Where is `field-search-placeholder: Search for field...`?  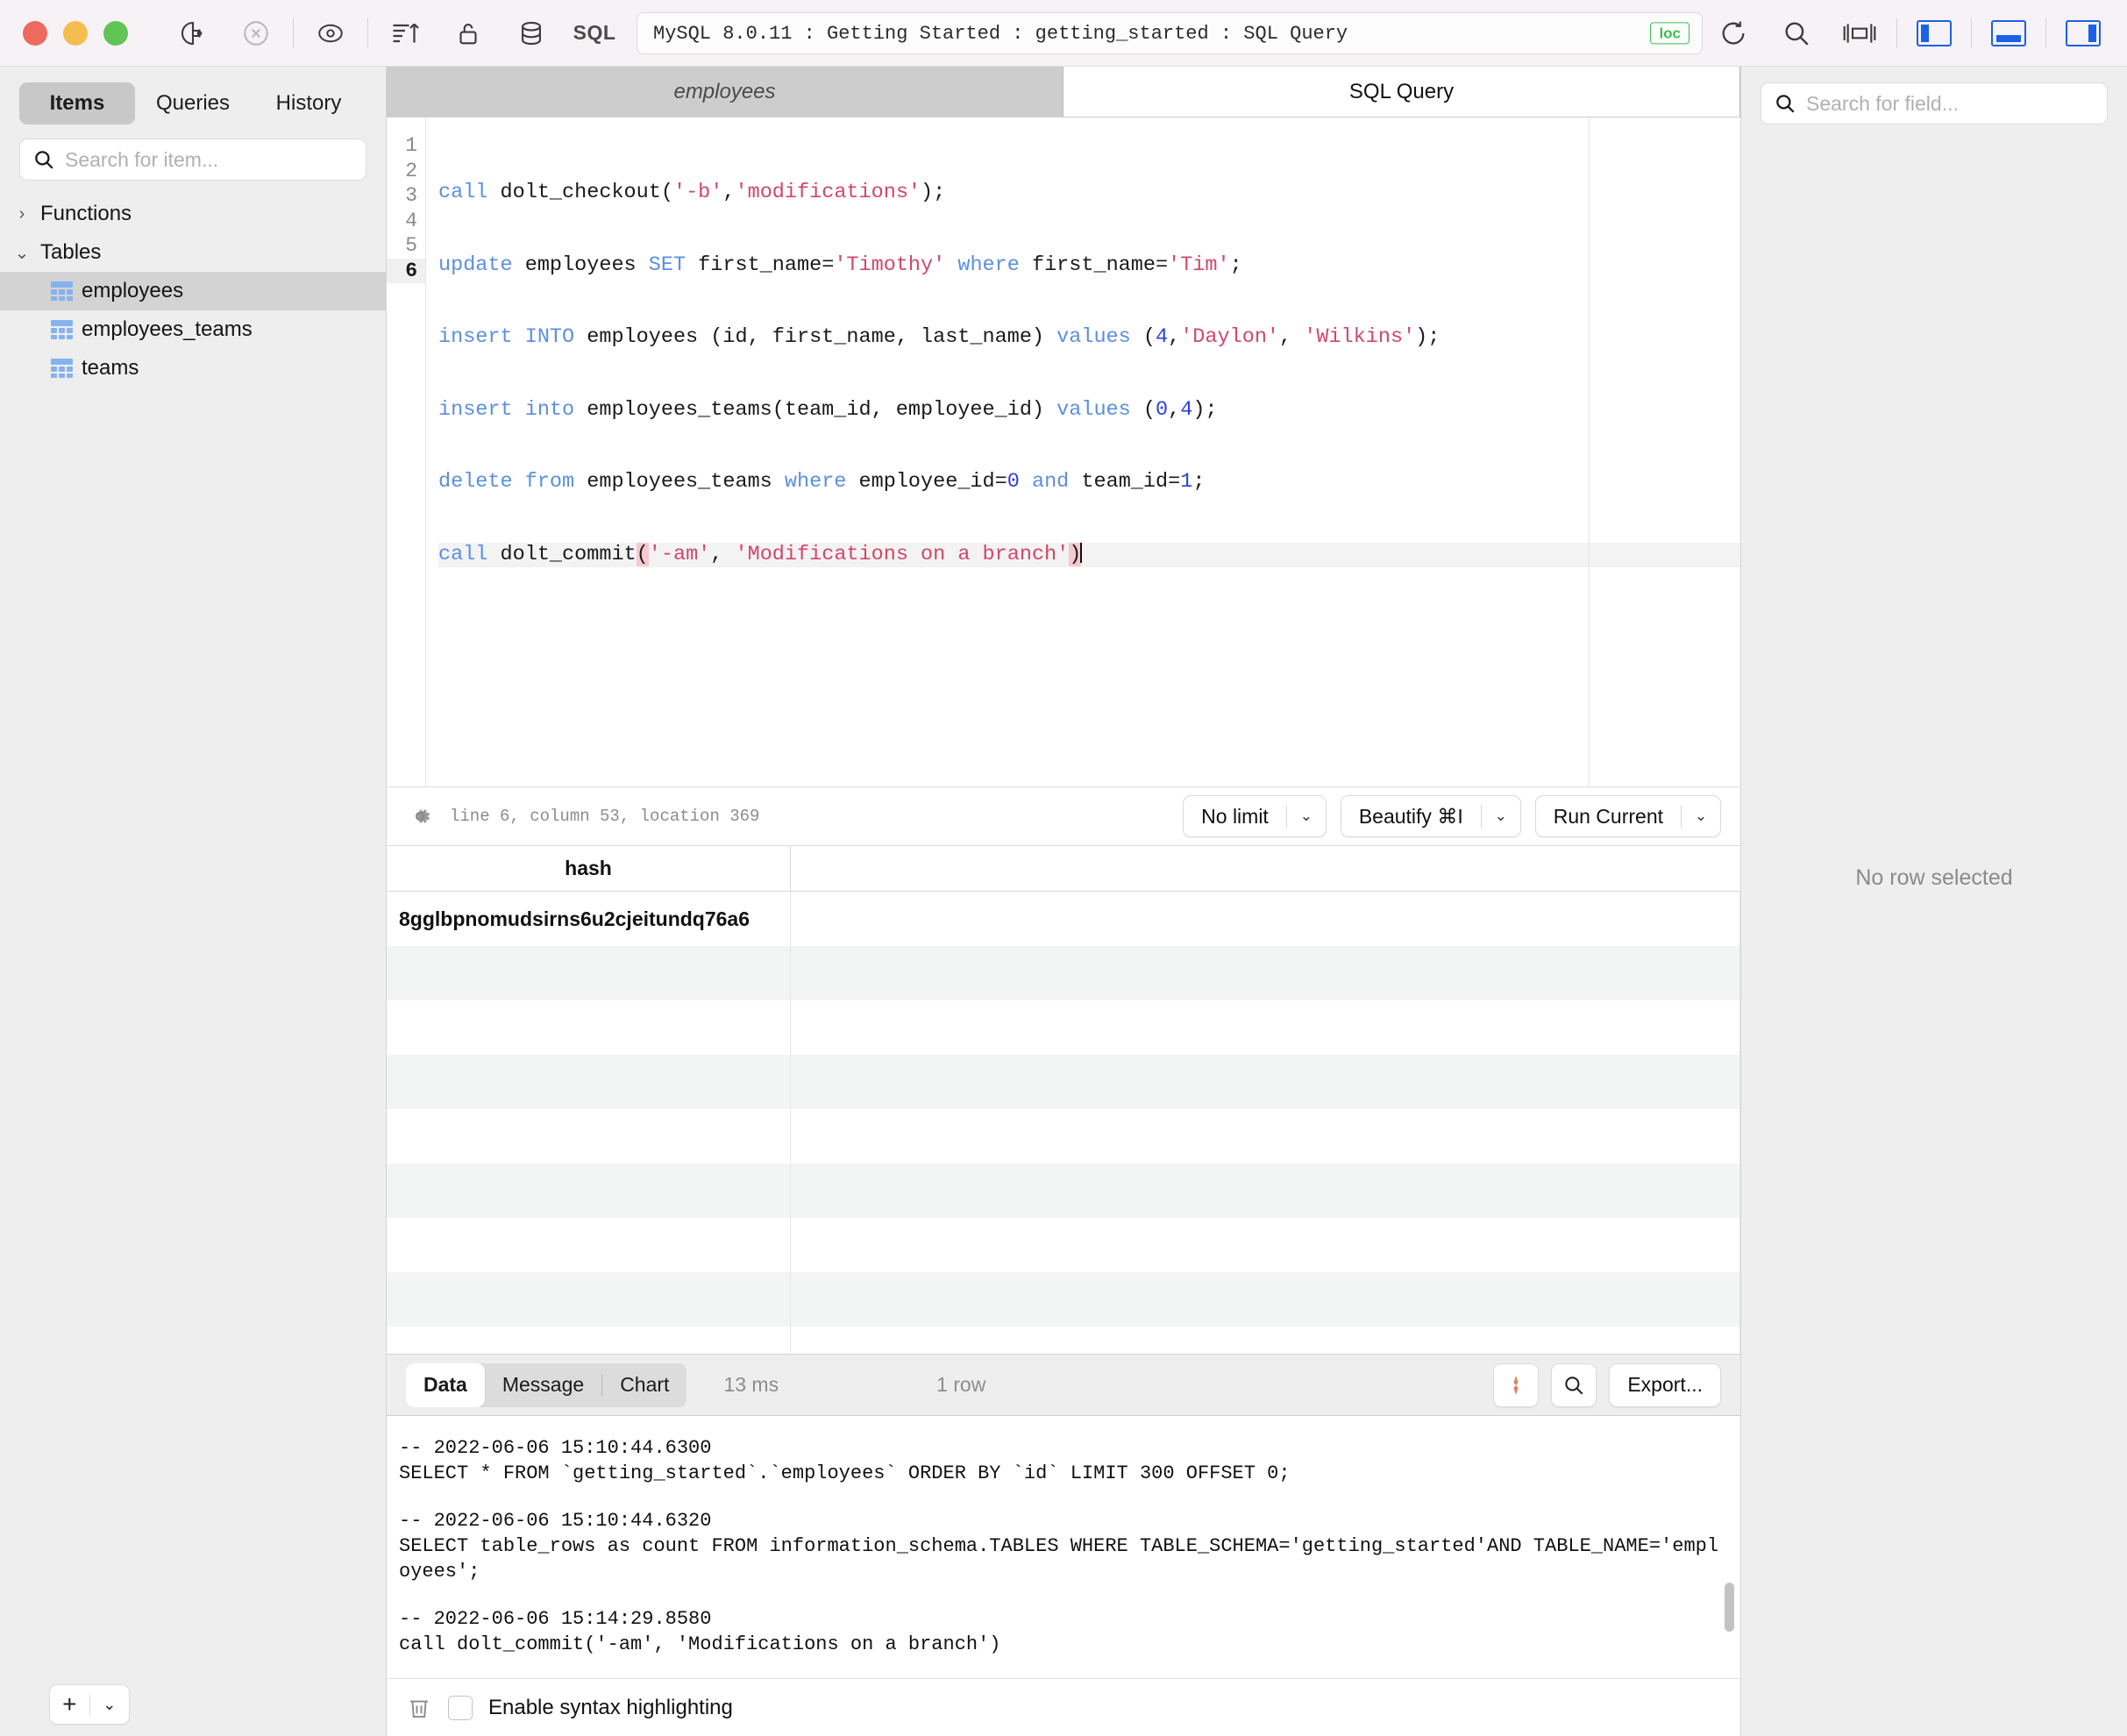
field-search-placeholder: Search for field... is located at coordinates (1882, 103).